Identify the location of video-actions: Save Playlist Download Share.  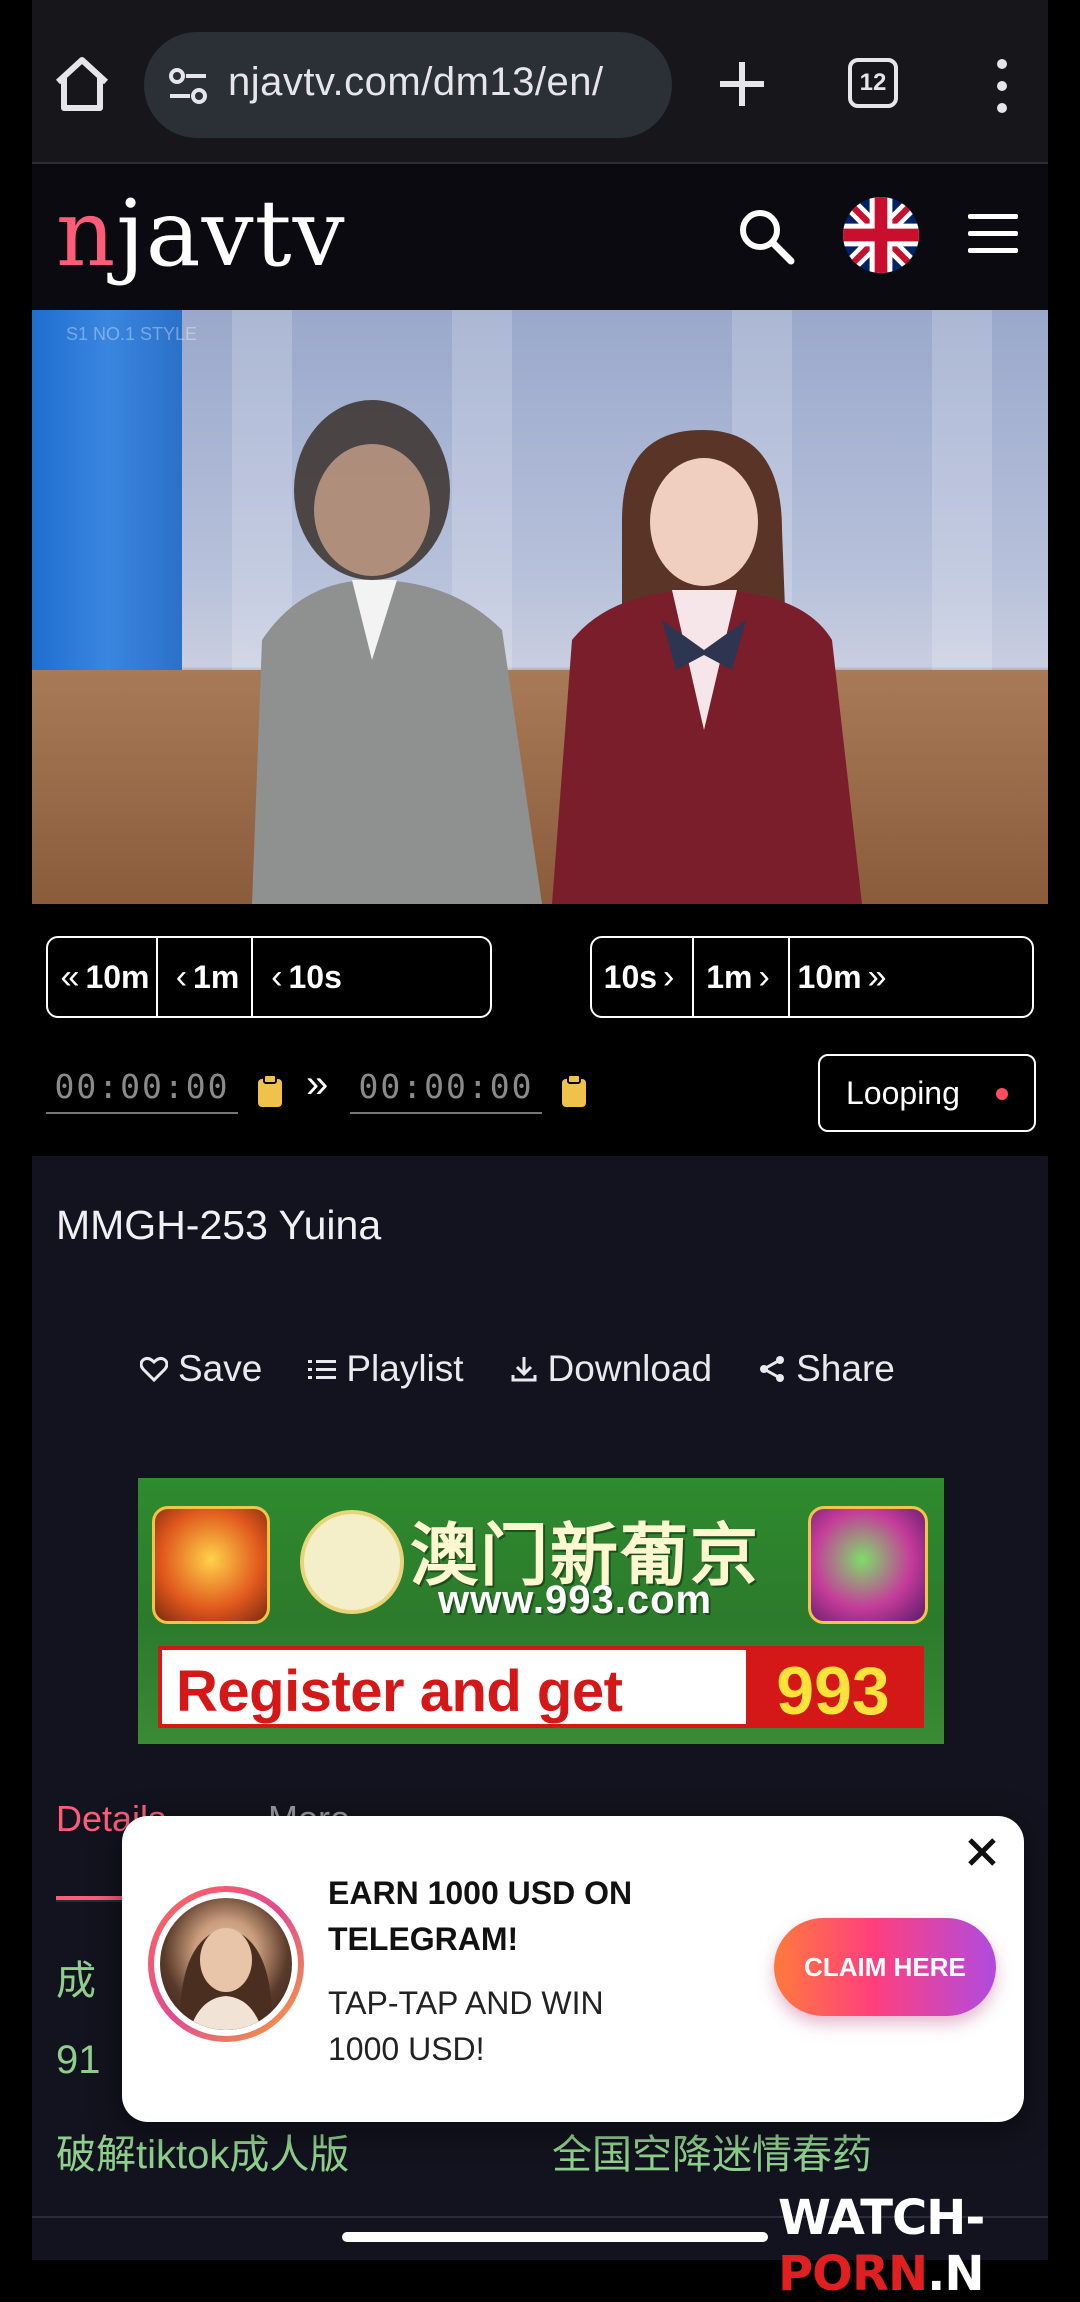
(540, 1369).